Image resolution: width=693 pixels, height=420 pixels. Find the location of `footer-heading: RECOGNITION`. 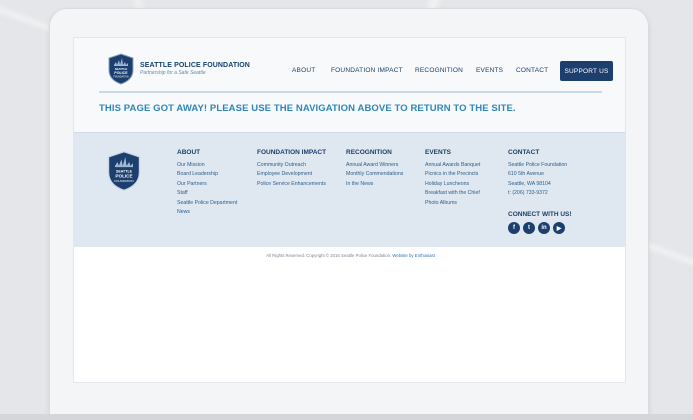

footer-heading: RECOGNITION is located at coordinates (369, 152).